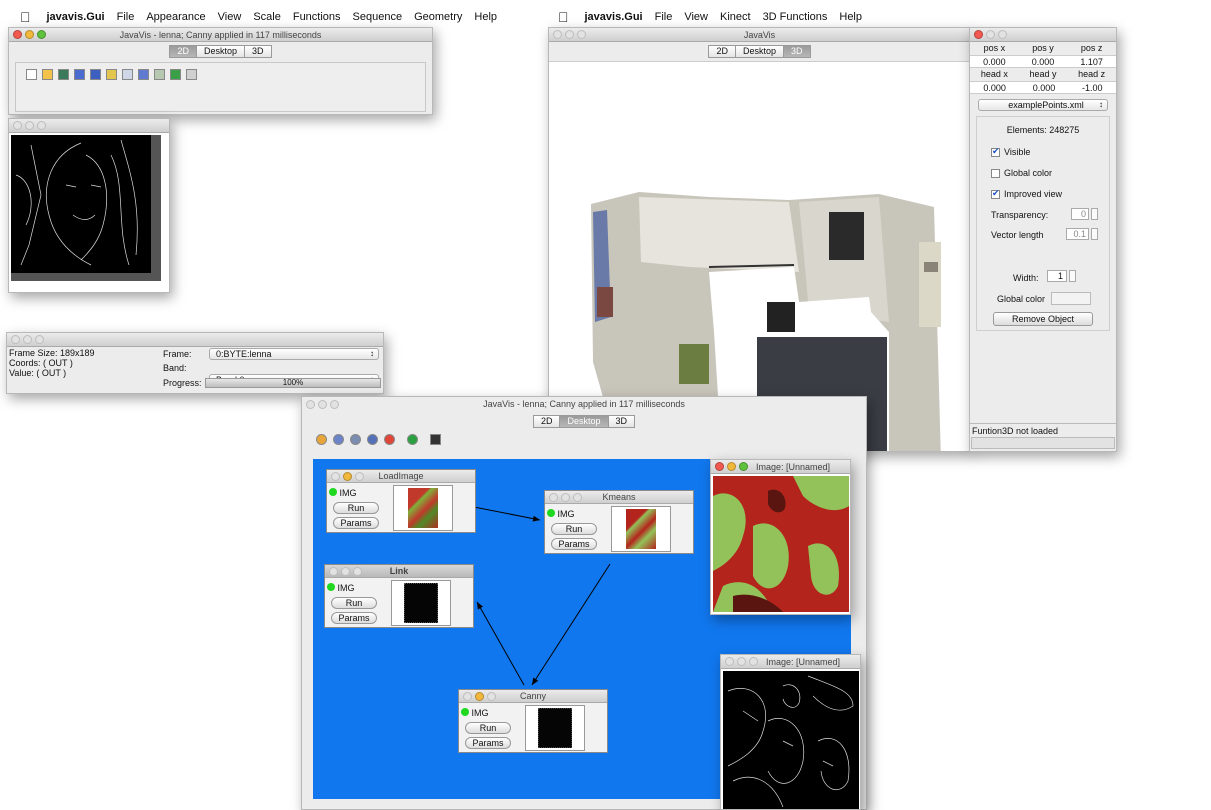  What do you see at coordinates (399, 571) in the screenshot?
I see `node-title-bar: Link` at bounding box center [399, 571].